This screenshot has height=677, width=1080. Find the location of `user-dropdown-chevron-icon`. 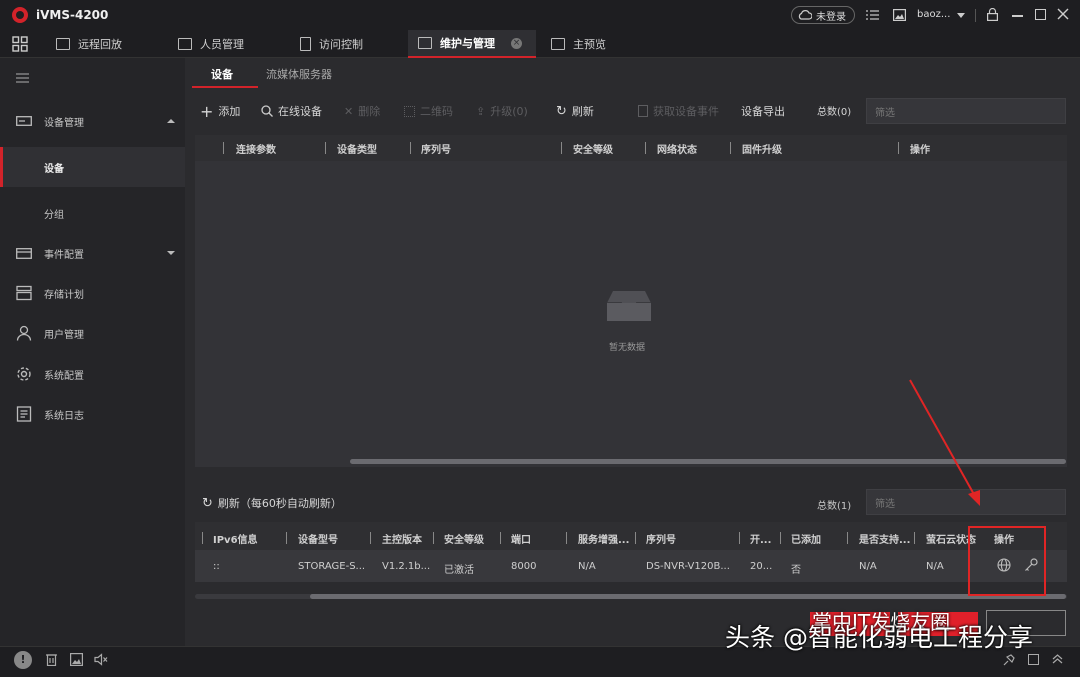

user-dropdown-chevron-icon is located at coordinates (961, 15).